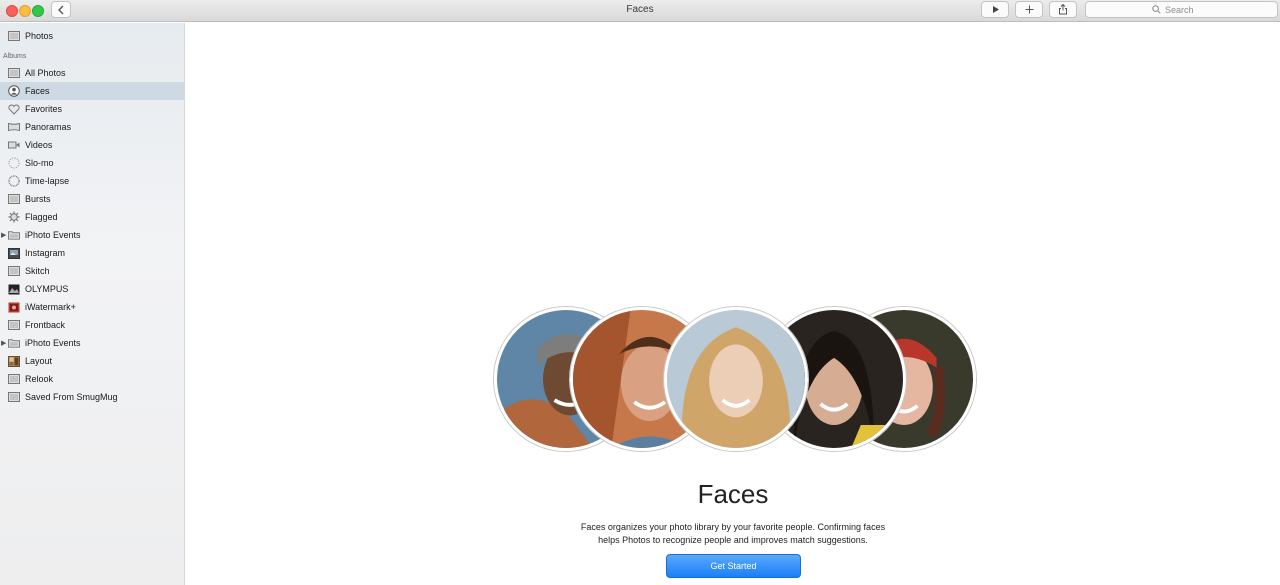 This screenshot has height=585, width=1280. I want to click on sidebar-item-iwatermark: iWatermark+, so click(92, 307).